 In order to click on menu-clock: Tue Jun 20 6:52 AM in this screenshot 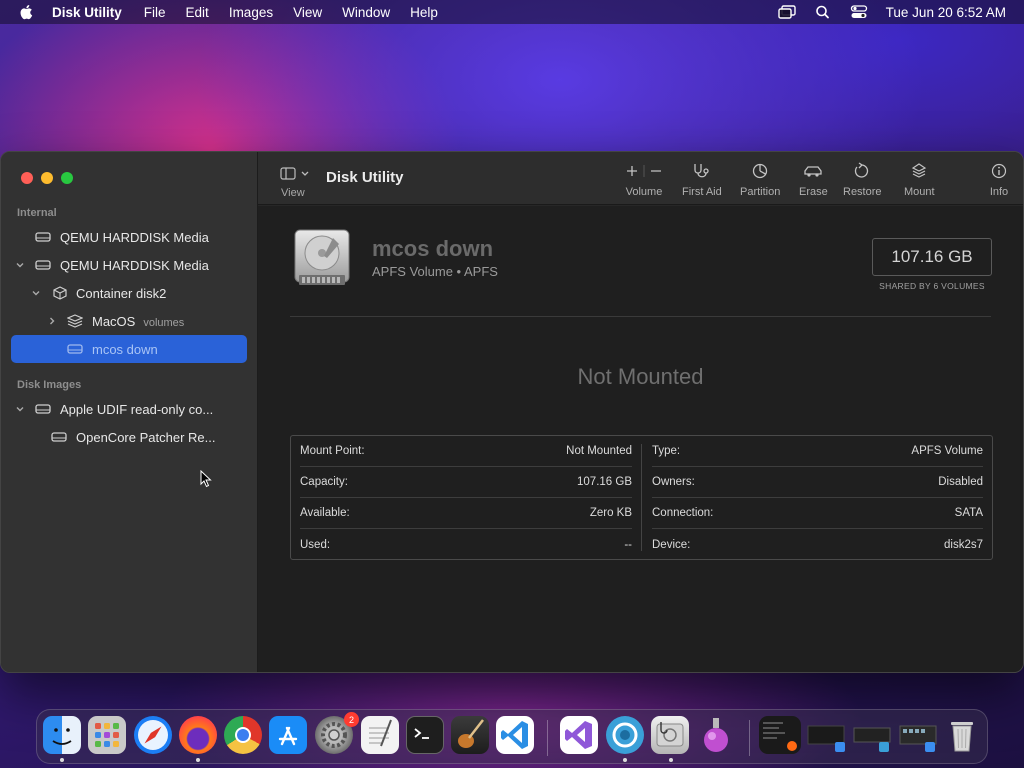, I will do `click(946, 12)`.